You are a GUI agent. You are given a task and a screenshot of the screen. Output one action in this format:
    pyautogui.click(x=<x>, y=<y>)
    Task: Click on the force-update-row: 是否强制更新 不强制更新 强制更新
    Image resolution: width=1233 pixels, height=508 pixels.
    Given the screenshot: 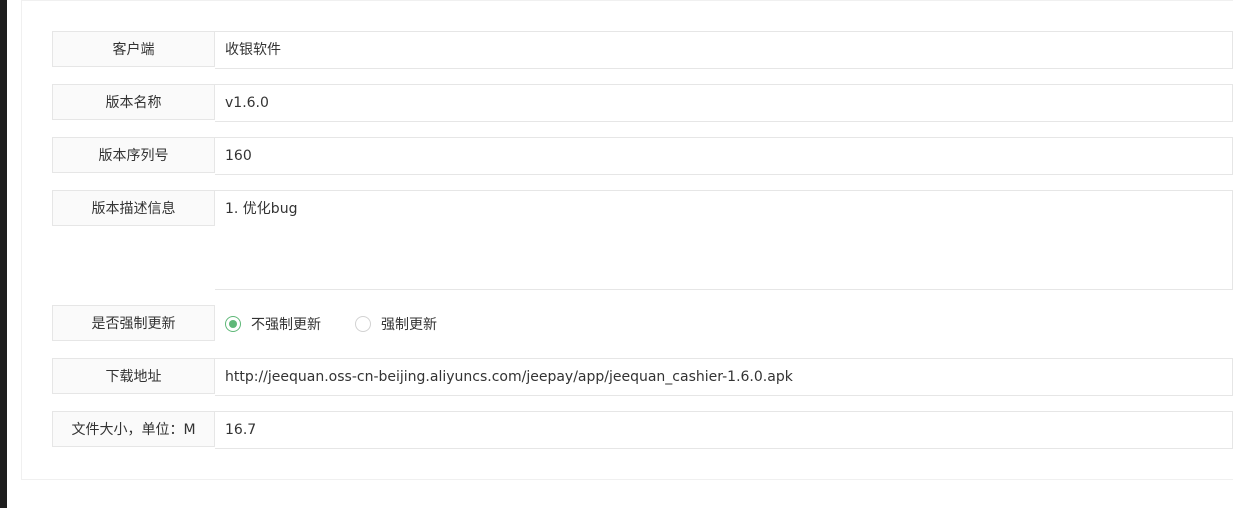 What is the action you would take?
    pyautogui.click(x=642, y=324)
    